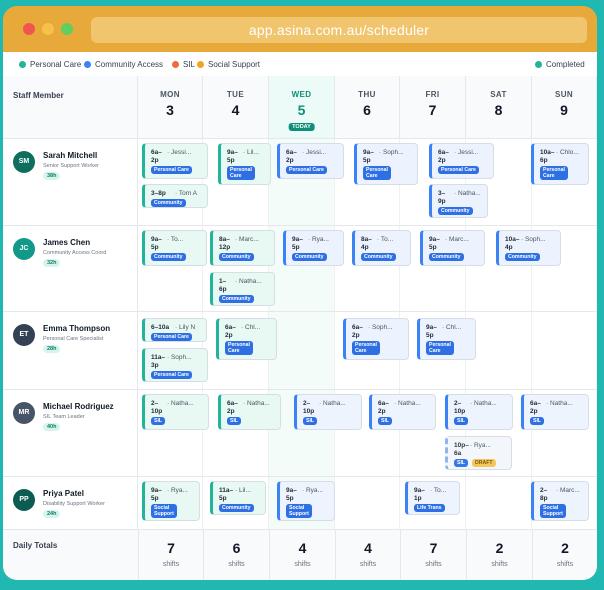  I want to click on day-date: 8, so click(498, 110).